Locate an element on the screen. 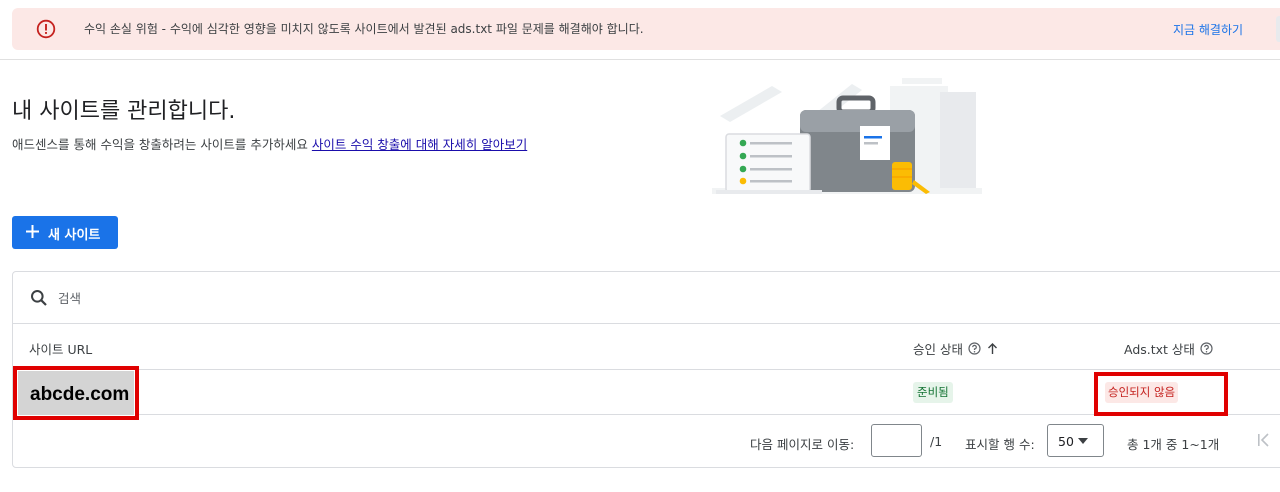 The height and width of the screenshot is (492, 1280). new-site-button: 새 사이트 is located at coordinates (65, 232).